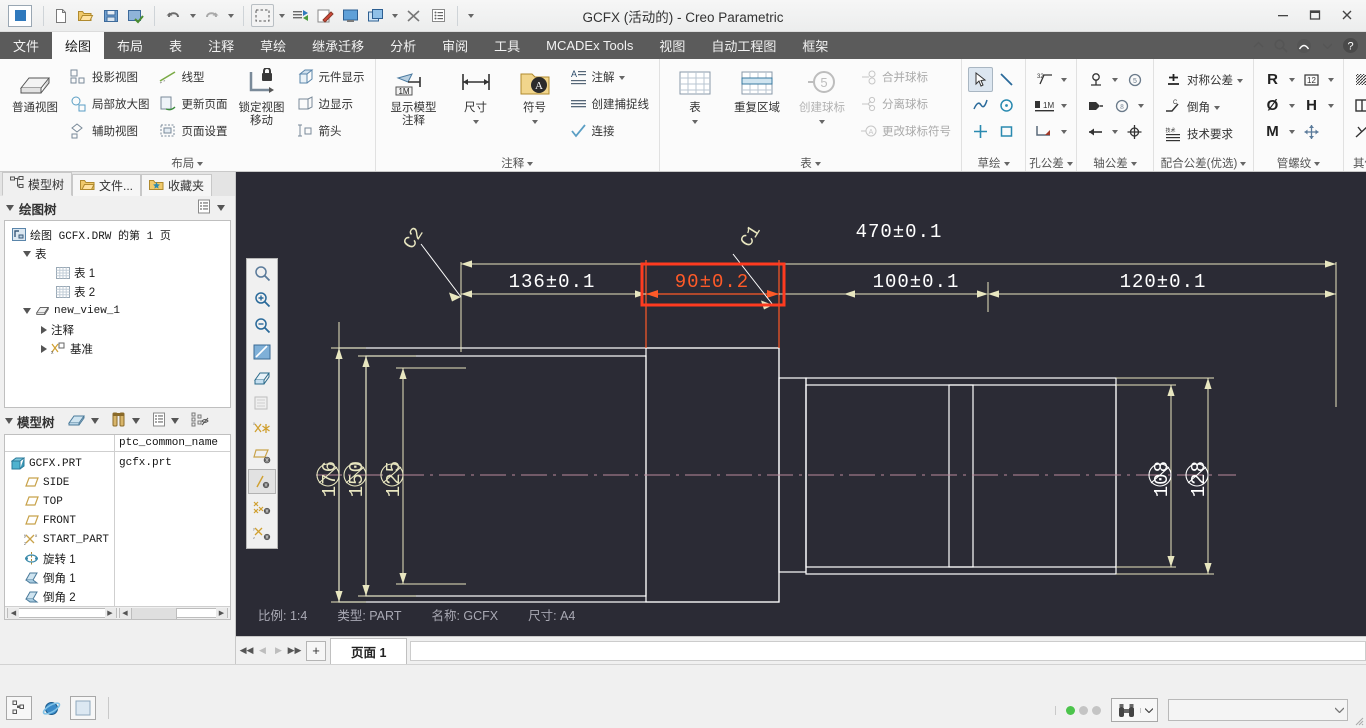 The width and height of the screenshot is (1366, 728). What do you see at coordinates (1217, 107) in the screenshot?
I see `chamfer-dropdown-icon` at bounding box center [1217, 107].